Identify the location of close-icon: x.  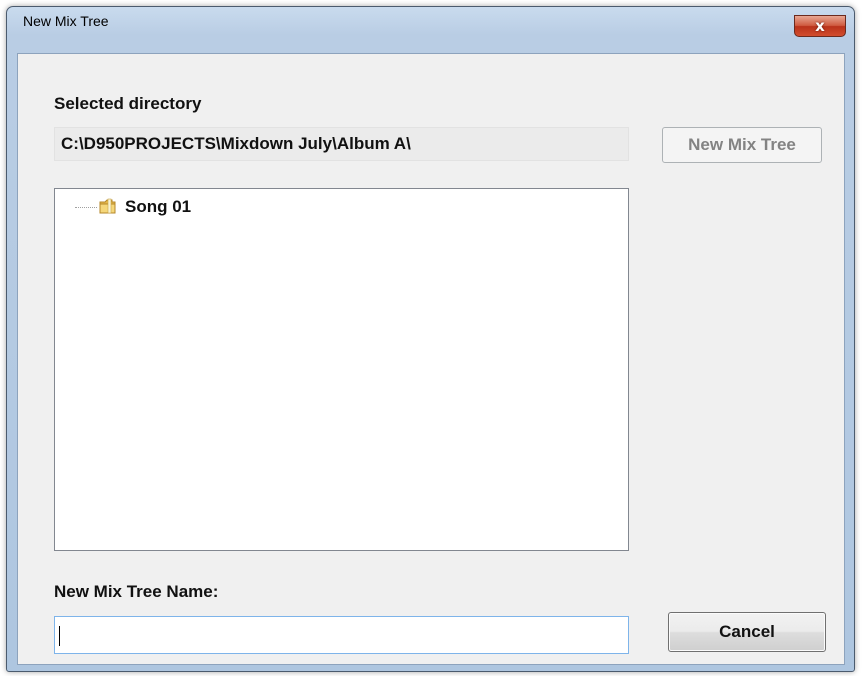
(820, 26).